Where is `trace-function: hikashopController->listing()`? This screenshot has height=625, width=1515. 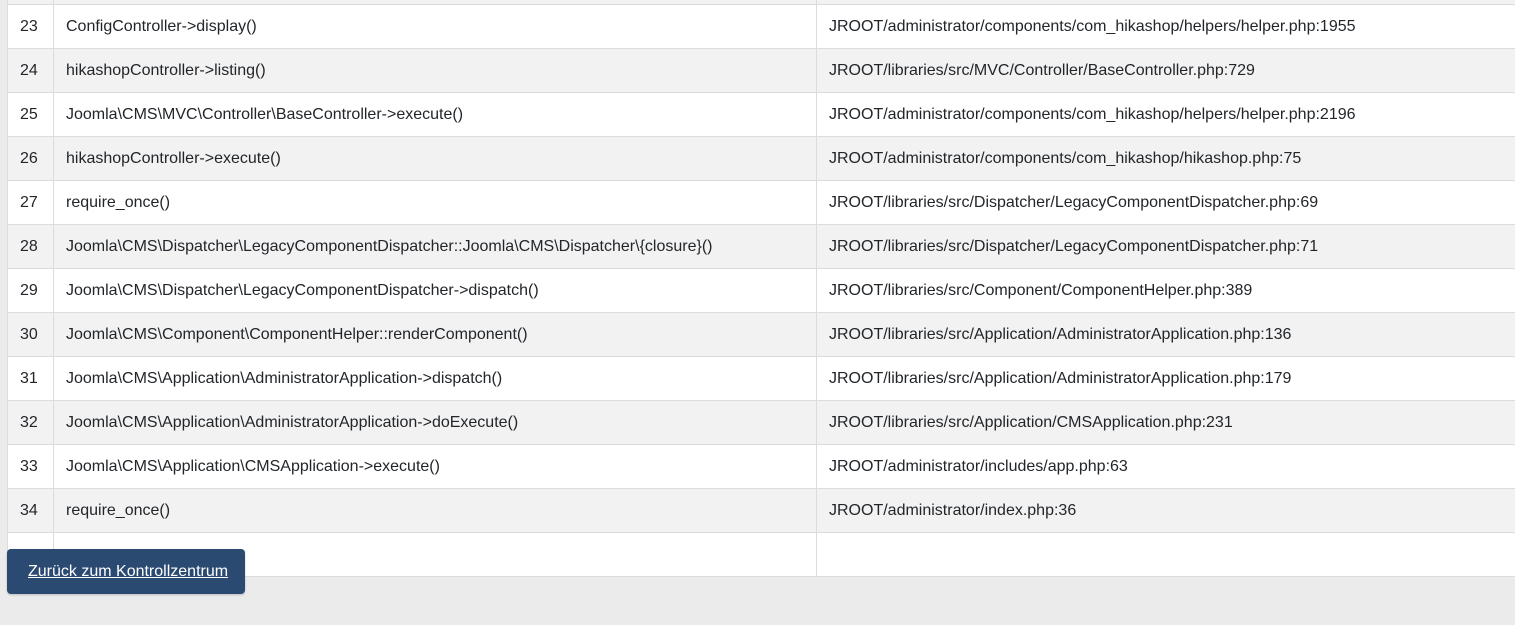
trace-function: hikashopController->listing() is located at coordinates (435, 70).